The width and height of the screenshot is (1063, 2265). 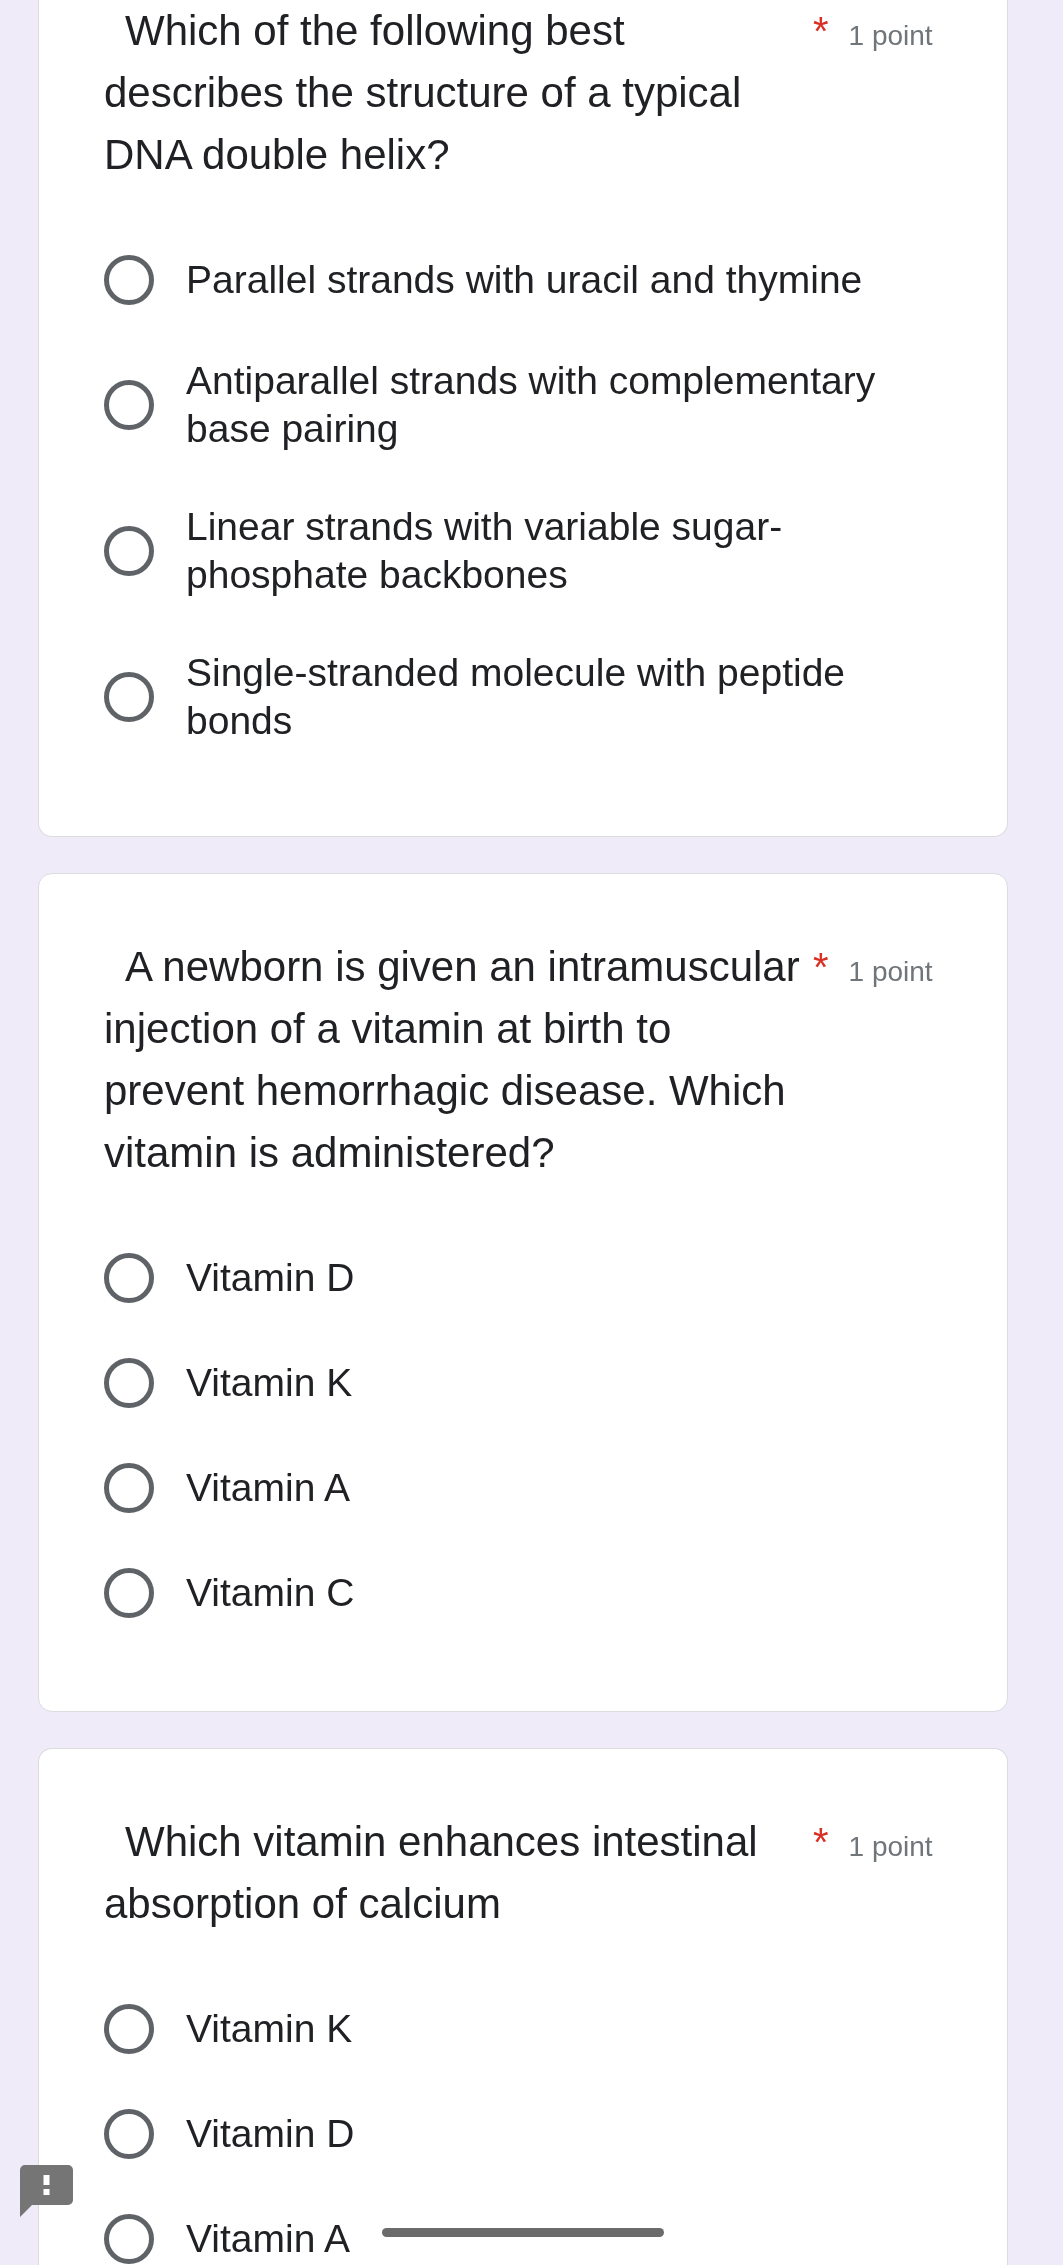 I want to click on alert-bubble-icon, so click(x=46, y=2191).